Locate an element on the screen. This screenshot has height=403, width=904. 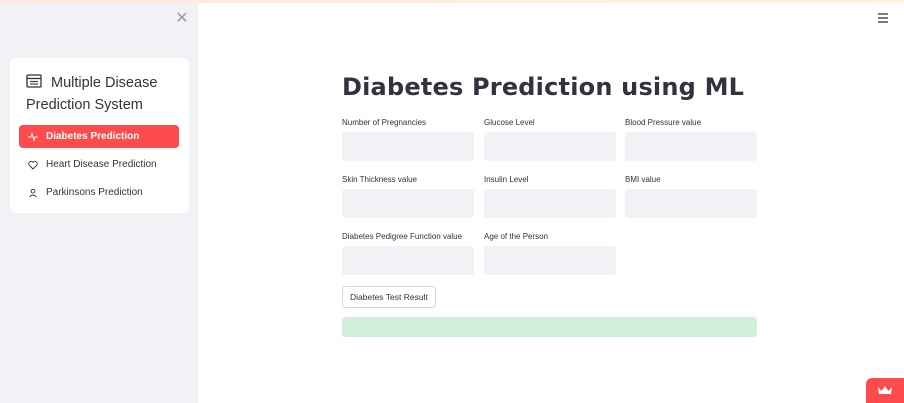
diabetes-test-result-button: Diabetes Test Result is located at coordinates (389, 297).